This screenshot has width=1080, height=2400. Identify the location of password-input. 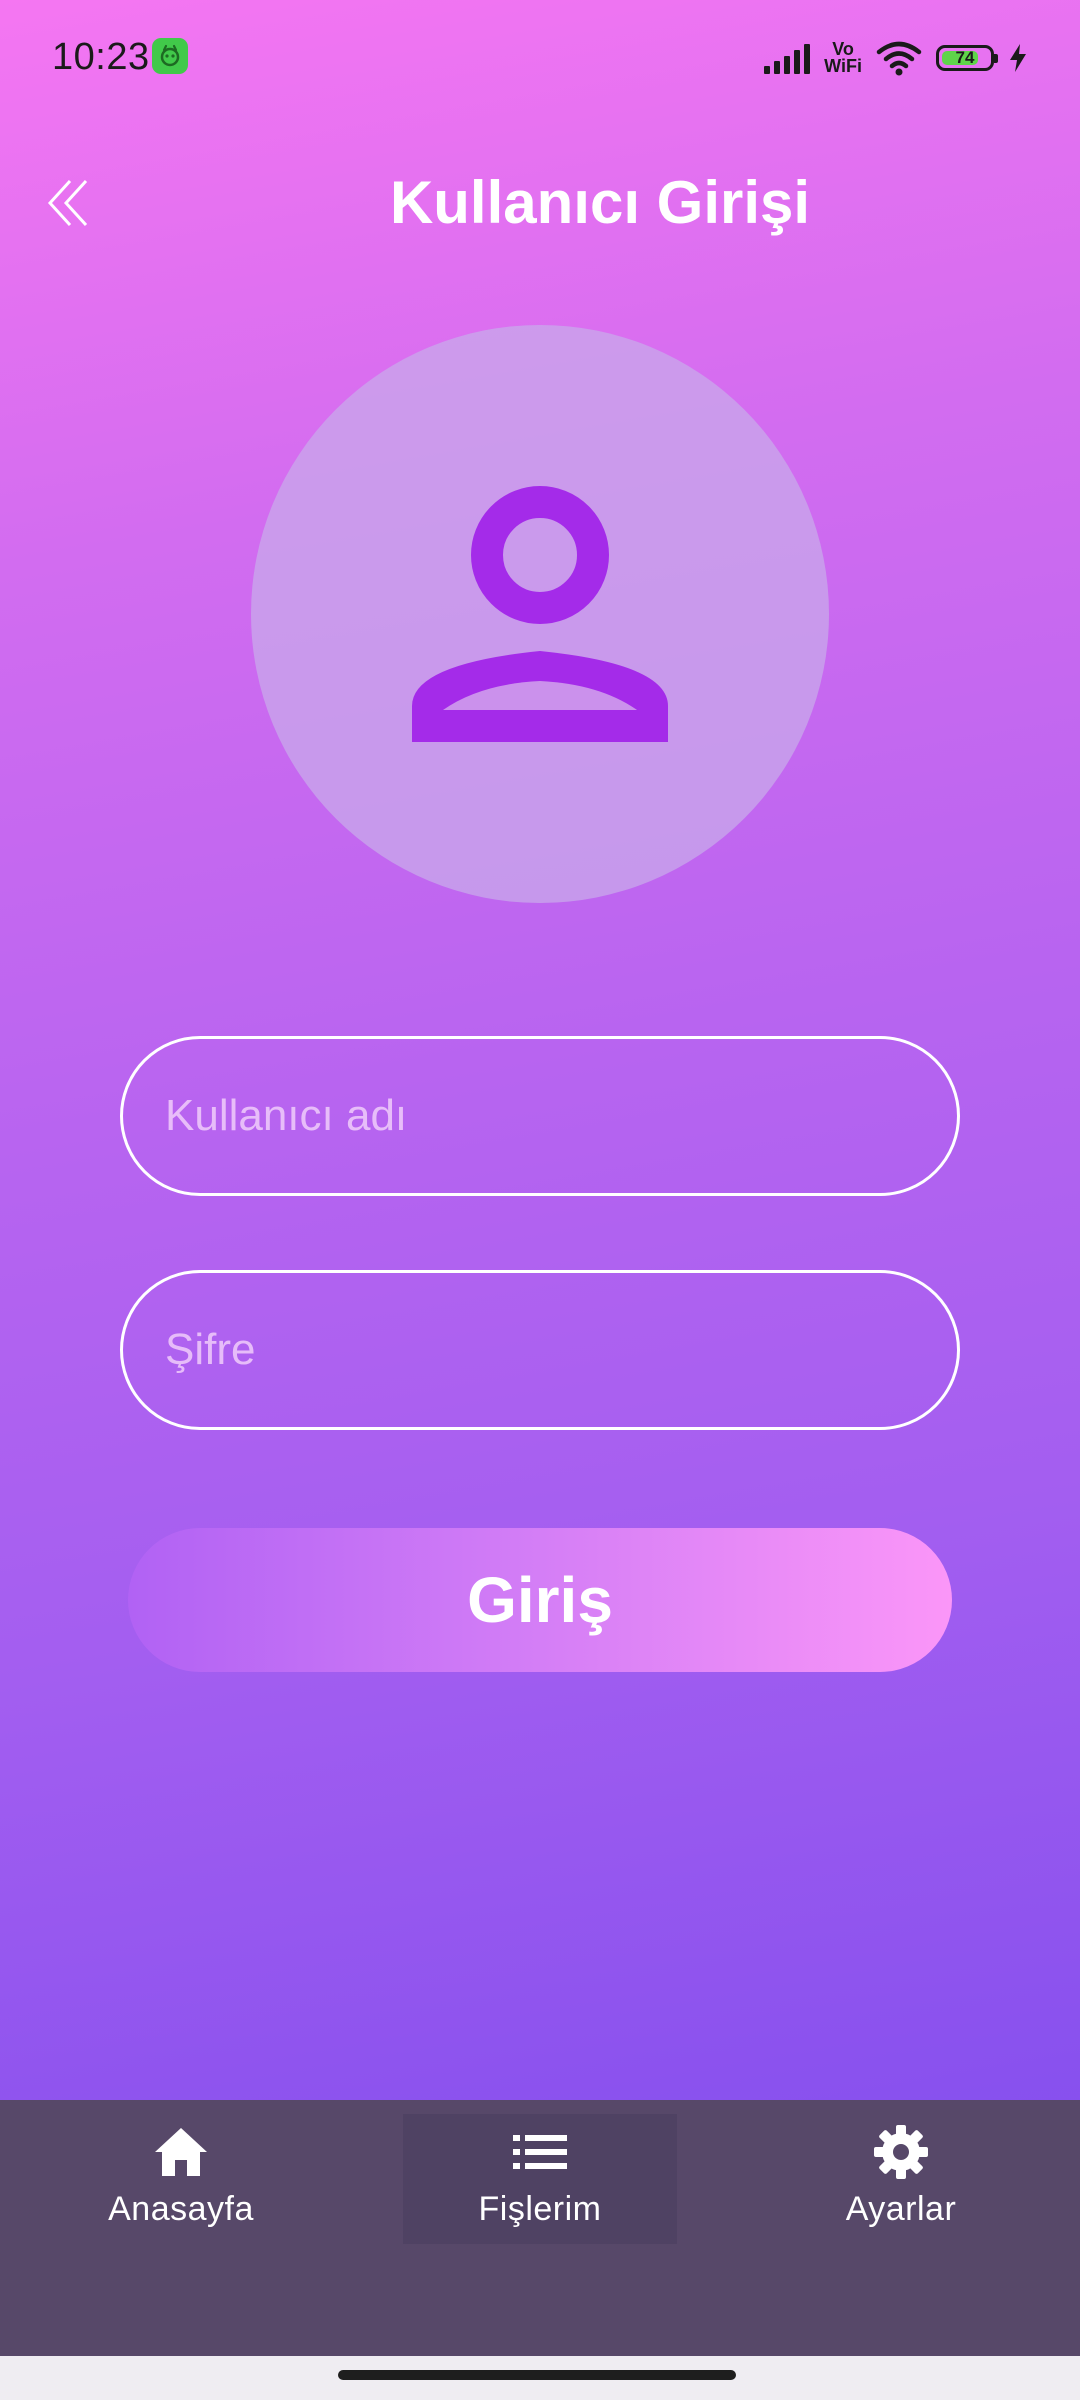
(540, 1350).